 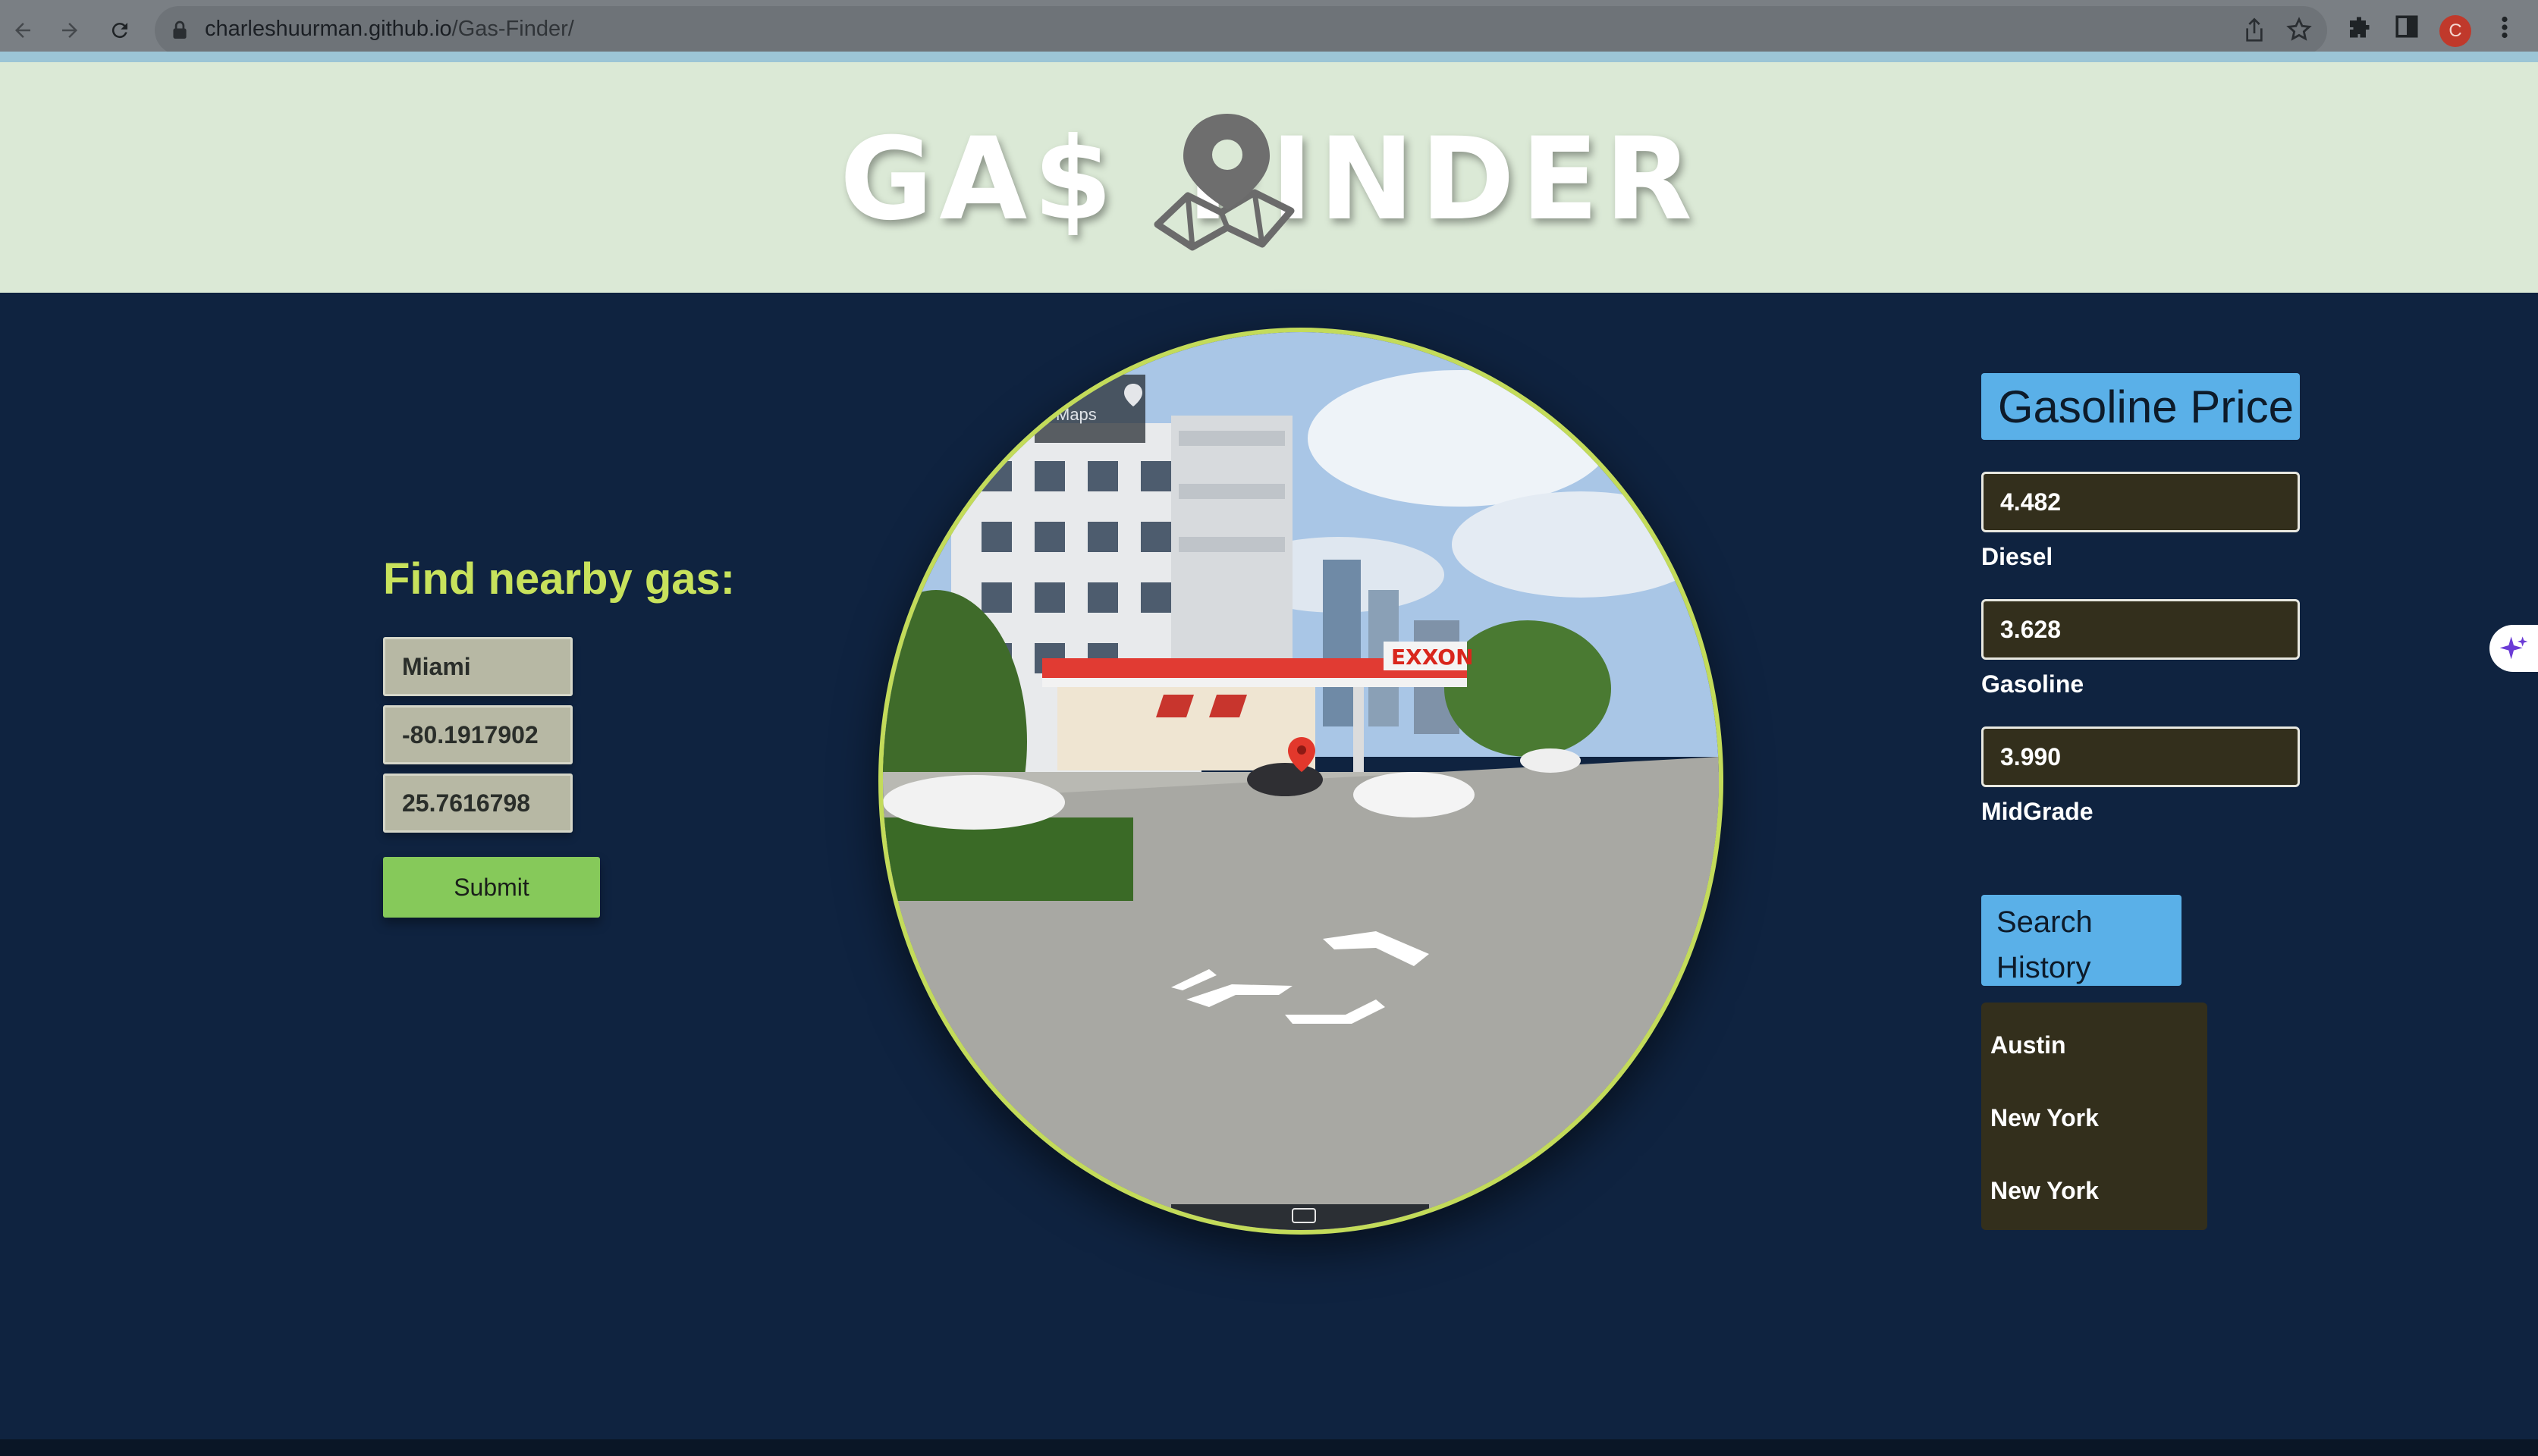 I want to click on assistant-side-button, so click(x=2514, y=648).